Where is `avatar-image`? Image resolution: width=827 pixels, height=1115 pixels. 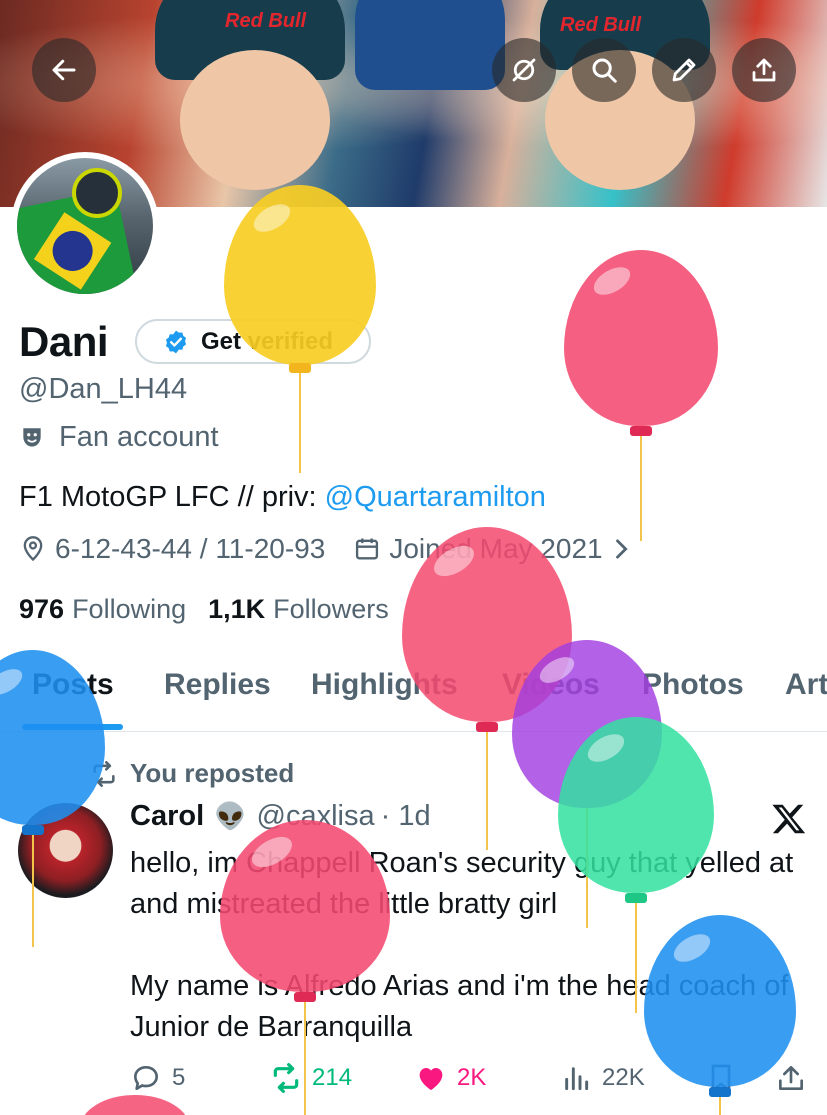
avatar-image is located at coordinates (85, 226).